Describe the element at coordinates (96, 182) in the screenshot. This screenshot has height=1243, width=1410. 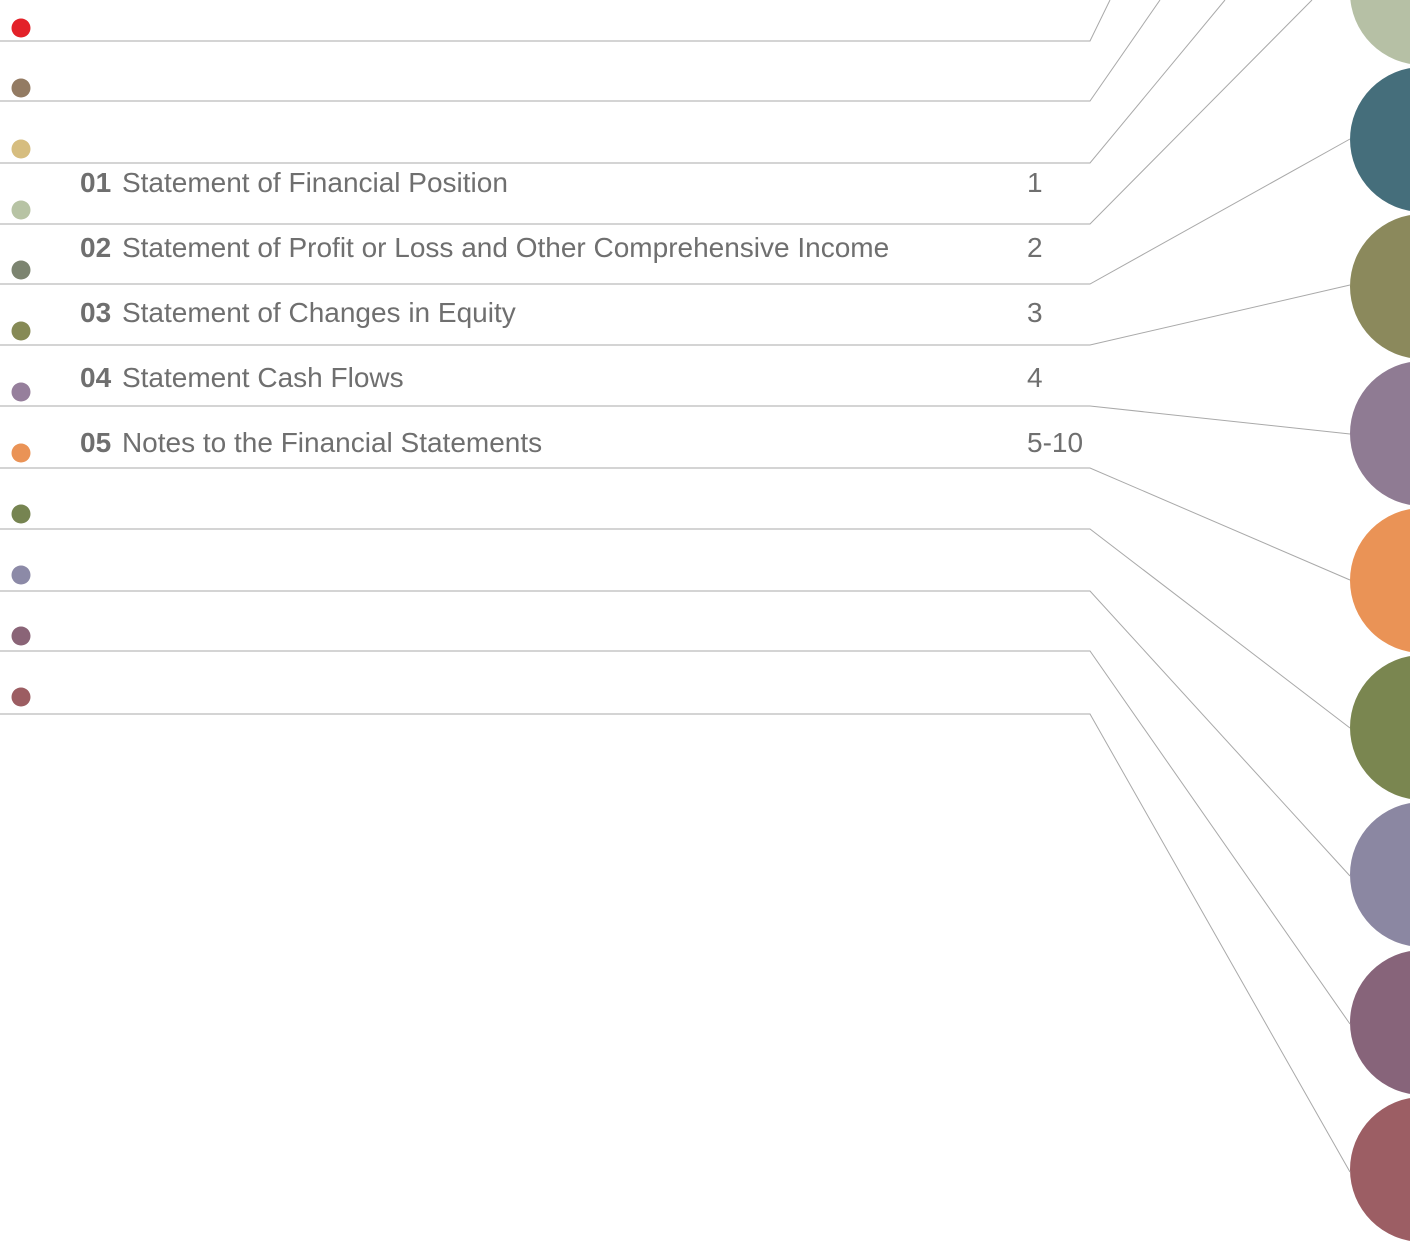
I see `toc-number: 01` at that location.